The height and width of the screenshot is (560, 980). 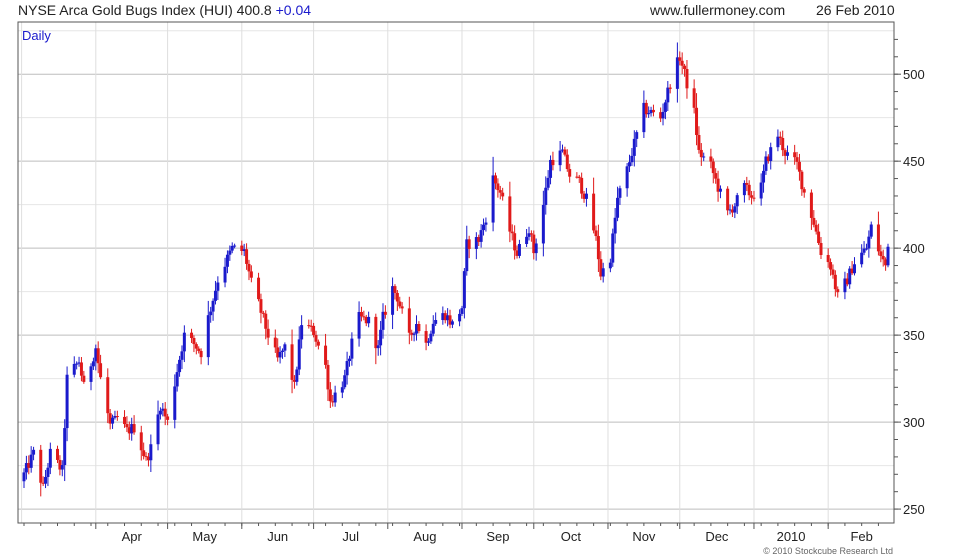 I want to click on period-label: Daily, so click(x=36, y=35).